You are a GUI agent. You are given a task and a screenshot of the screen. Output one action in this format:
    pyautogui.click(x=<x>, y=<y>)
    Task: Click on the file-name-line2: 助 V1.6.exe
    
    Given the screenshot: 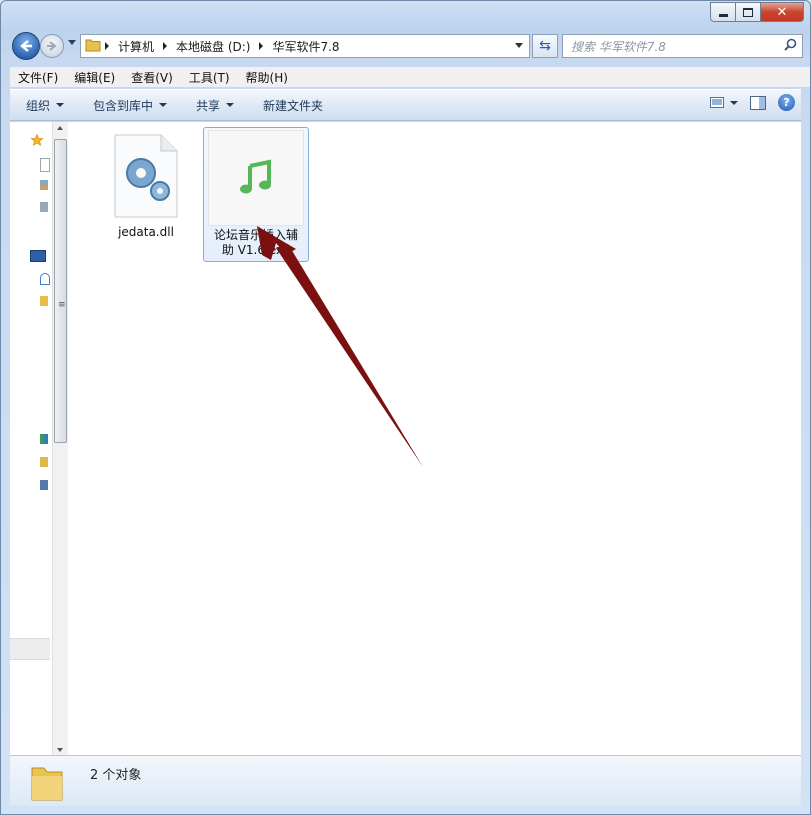 What is the action you would take?
    pyautogui.click(x=256, y=250)
    